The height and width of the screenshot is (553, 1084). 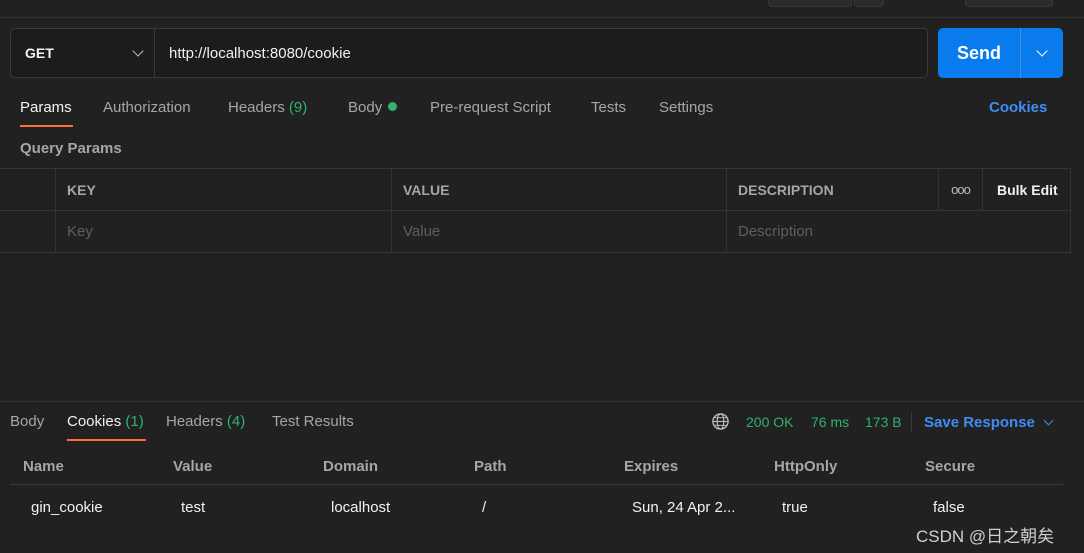 What do you see at coordinates (795, 507) in the screenshot?
I see `cookie-httponly: true` at bounding box center [795, 507].